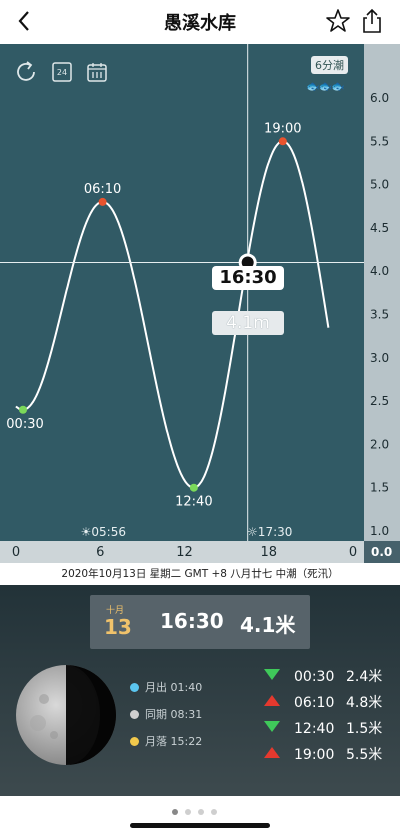  Describe the element at coordinates (381, 552) in the screenshot. I see `y-tick-label: 0.0` at that location.